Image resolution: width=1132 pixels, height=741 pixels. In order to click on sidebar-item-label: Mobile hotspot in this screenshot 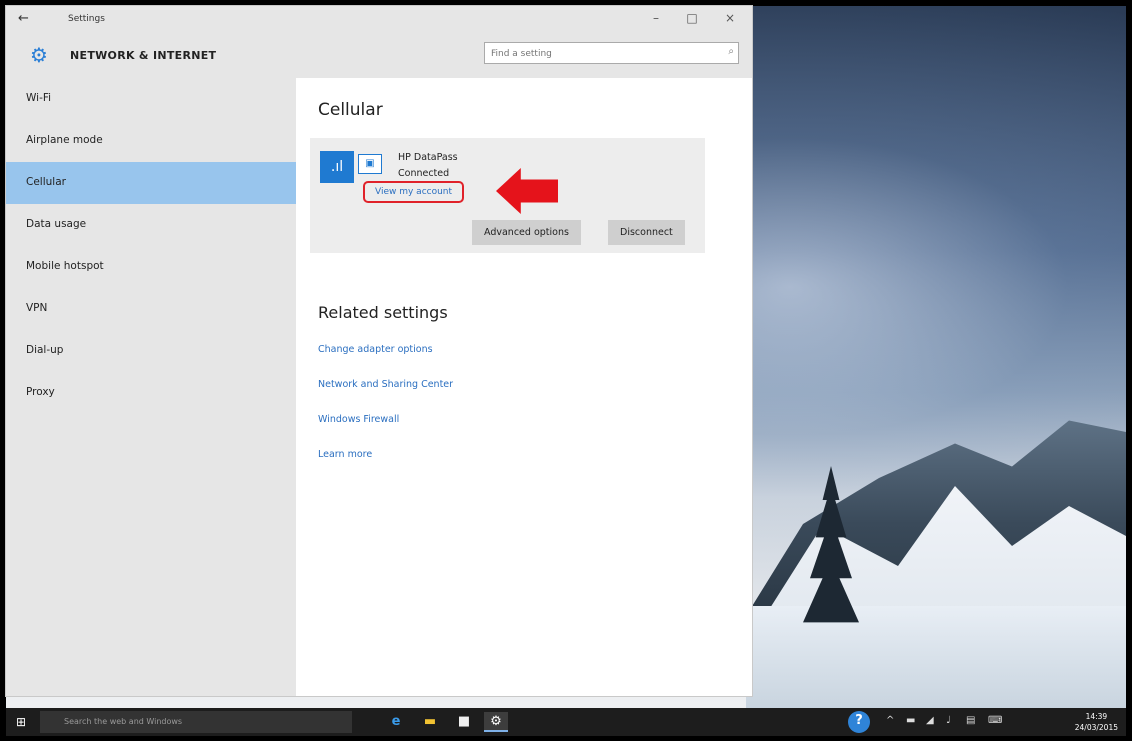, I will do `click(65, 266)`.